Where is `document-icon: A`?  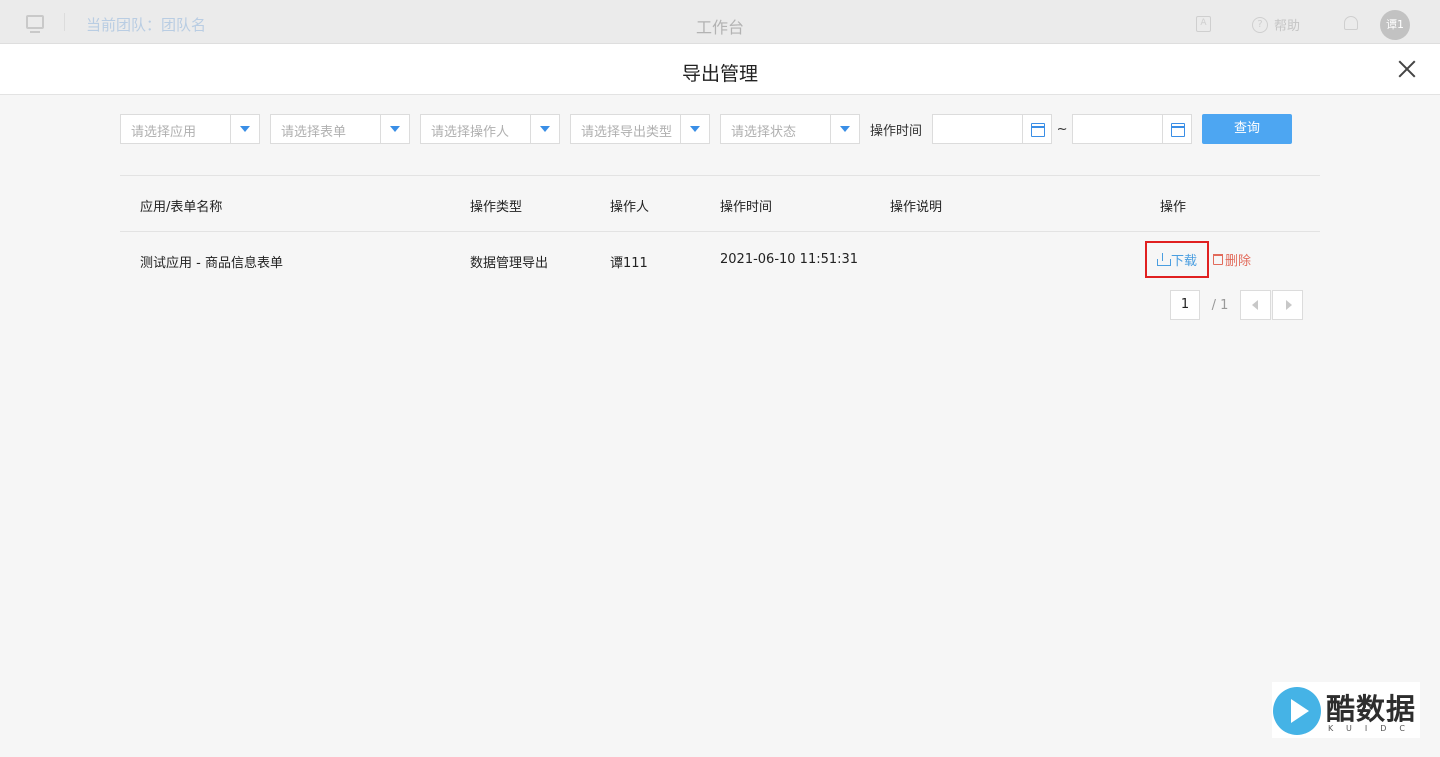 document-icon: A is located at coordinates (1203, 24).